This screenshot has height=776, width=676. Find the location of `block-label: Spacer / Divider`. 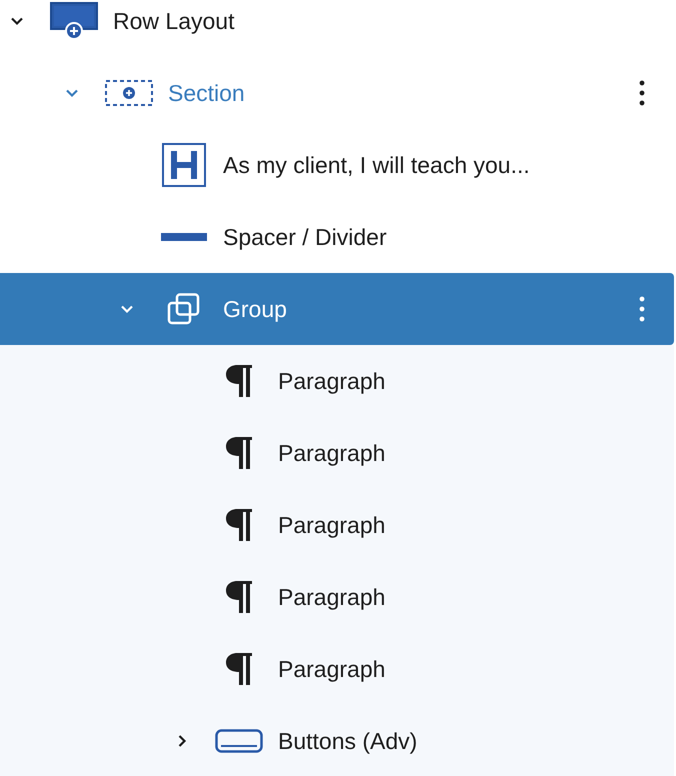

block-label: Spacer / Divider is located at coordinates (305, 237).